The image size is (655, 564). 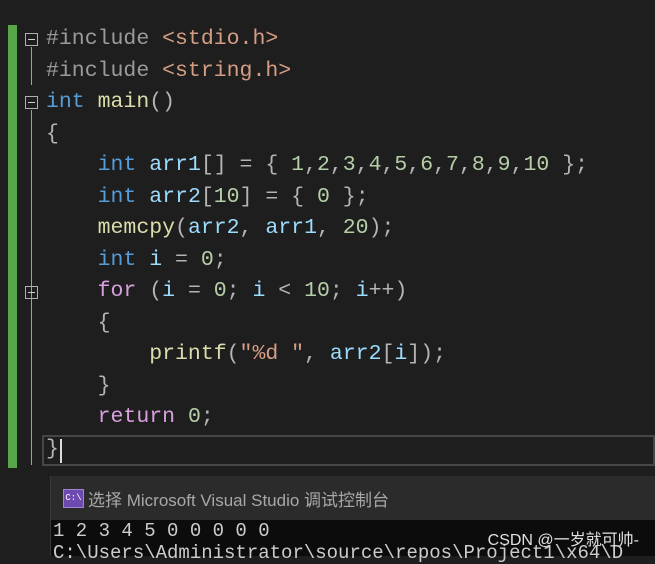 I want to click on watermark: CSDN @一岁就可帅-, so click(x=563, y=540).